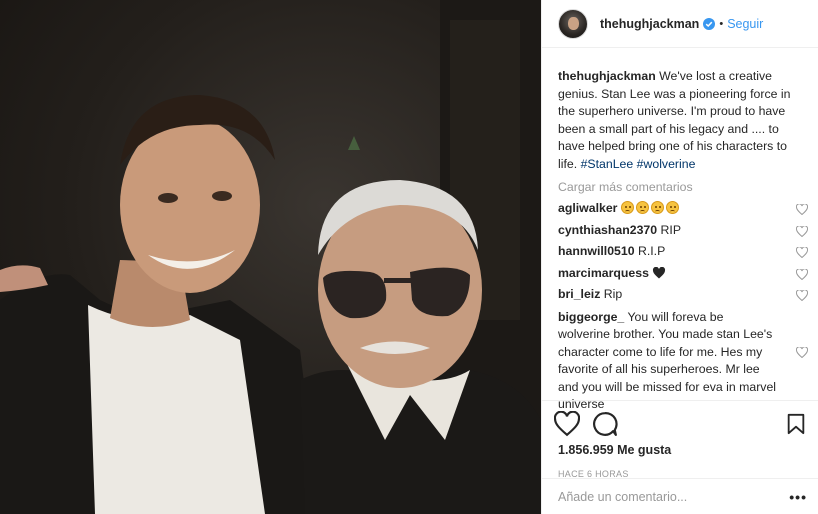 The width and height of the screenshot is (818, 514). I want to click on follow-button: Seguir, so click(745, 24).